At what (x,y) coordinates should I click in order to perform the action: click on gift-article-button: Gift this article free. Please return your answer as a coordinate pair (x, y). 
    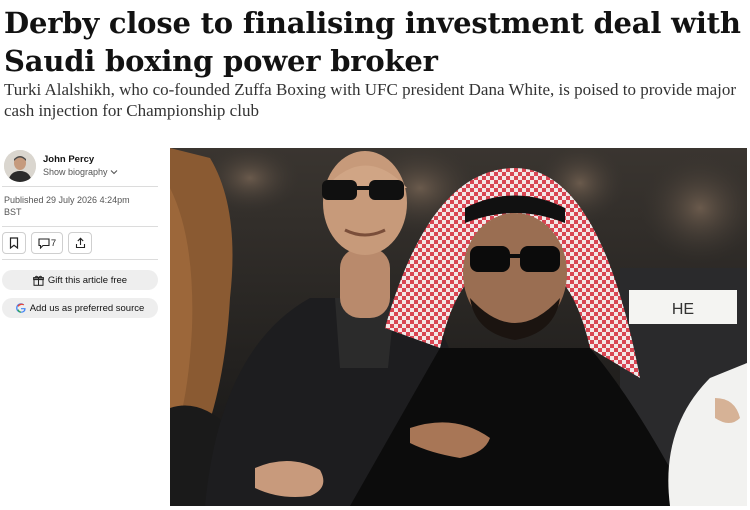
    Looking at the image, I should click on (80, 280).